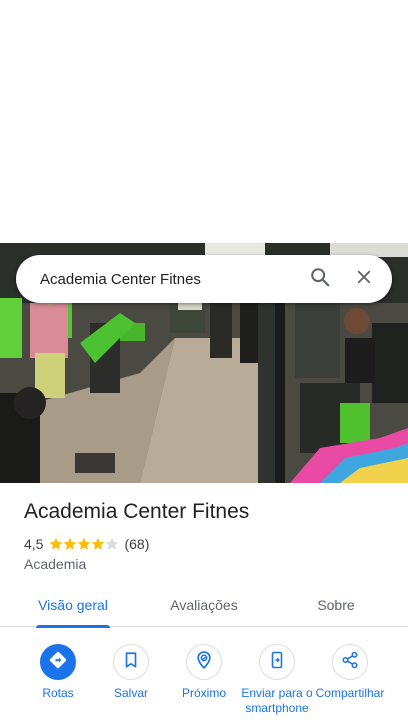  I want to click on search-icon, so click(320, 279).